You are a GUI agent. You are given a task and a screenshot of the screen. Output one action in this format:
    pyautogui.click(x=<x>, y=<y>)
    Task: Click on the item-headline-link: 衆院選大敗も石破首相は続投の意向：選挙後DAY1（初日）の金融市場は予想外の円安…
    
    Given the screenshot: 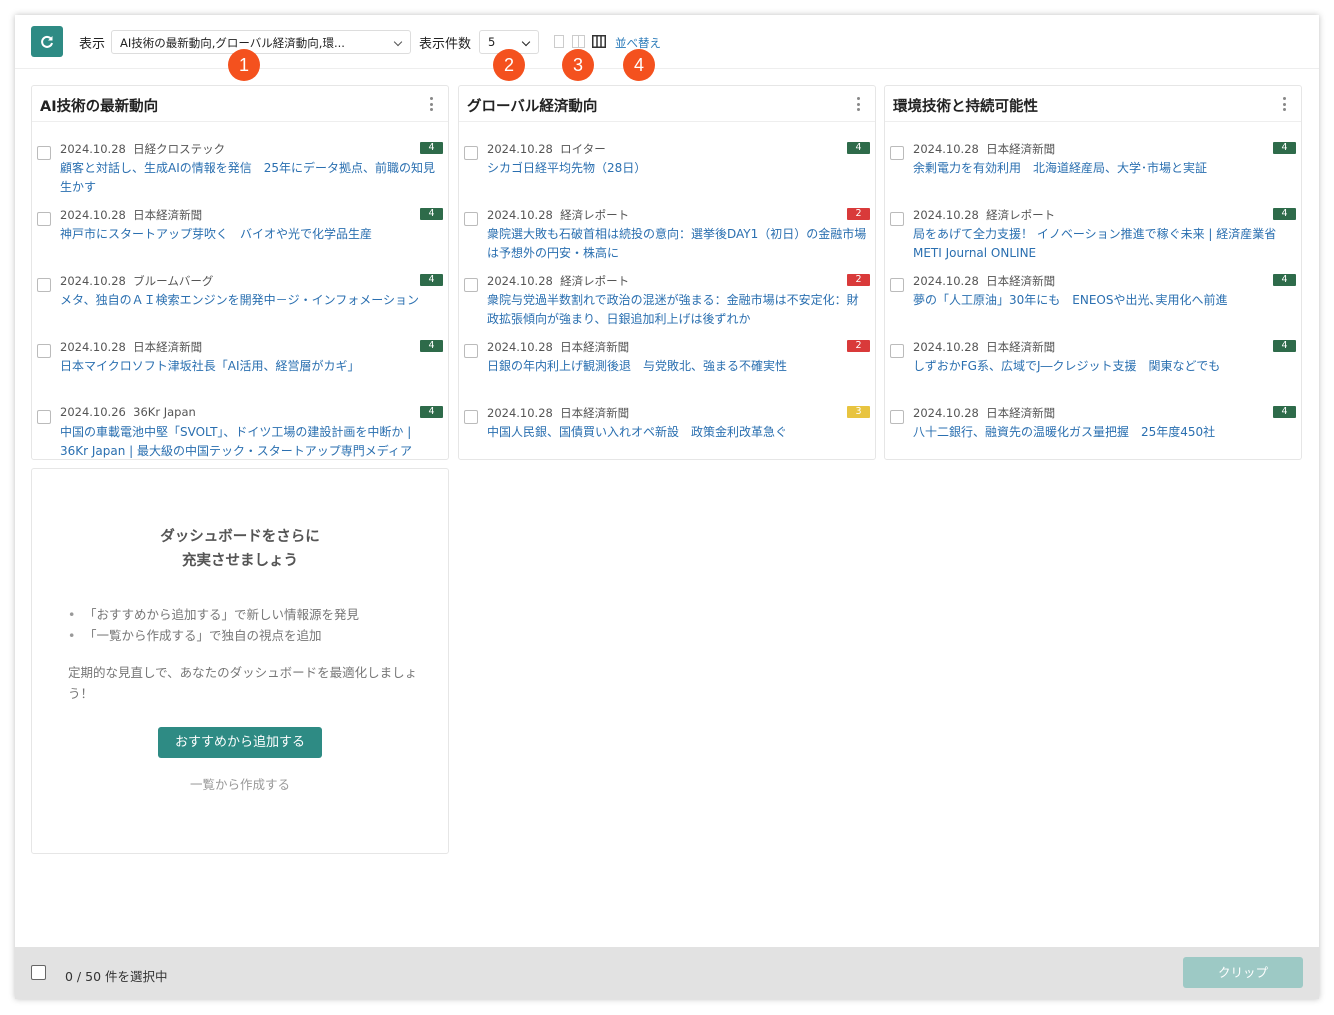 What is the action you would take?
    pyautogui.click(x=678, y=244)
    